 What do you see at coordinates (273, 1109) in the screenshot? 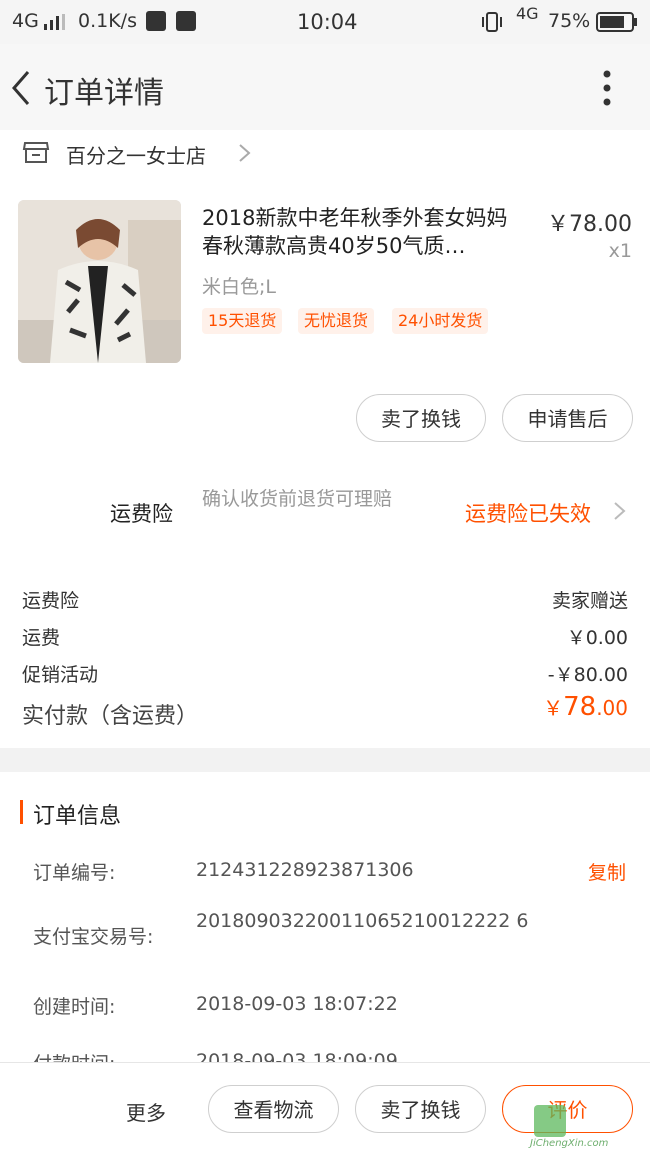
I see `view-logistics-button: 查看物流` at bounding box center [273, 1109].